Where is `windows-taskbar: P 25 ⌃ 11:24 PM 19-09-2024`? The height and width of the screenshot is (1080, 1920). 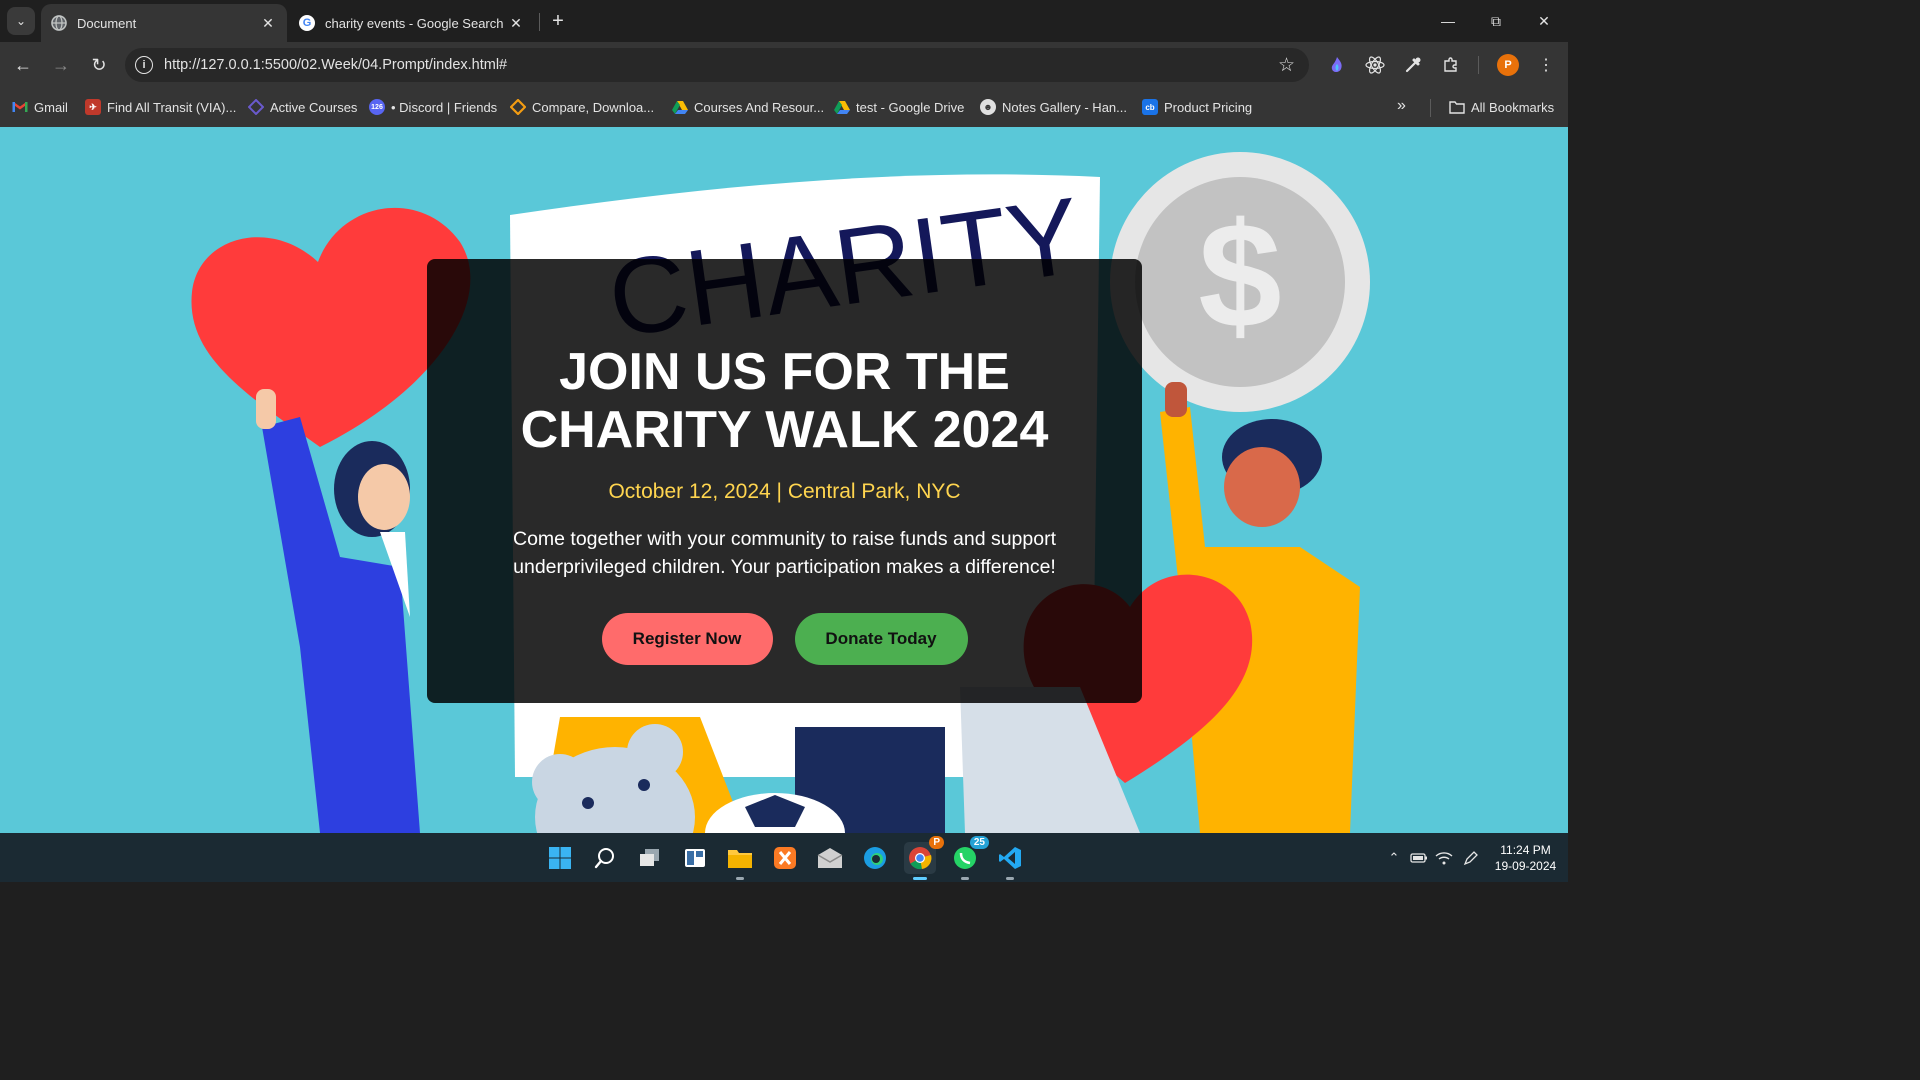
windows-taskbar: P 25 ⌃ 11:24 PM 19-09-2024 is located at coordinates (784, 857).